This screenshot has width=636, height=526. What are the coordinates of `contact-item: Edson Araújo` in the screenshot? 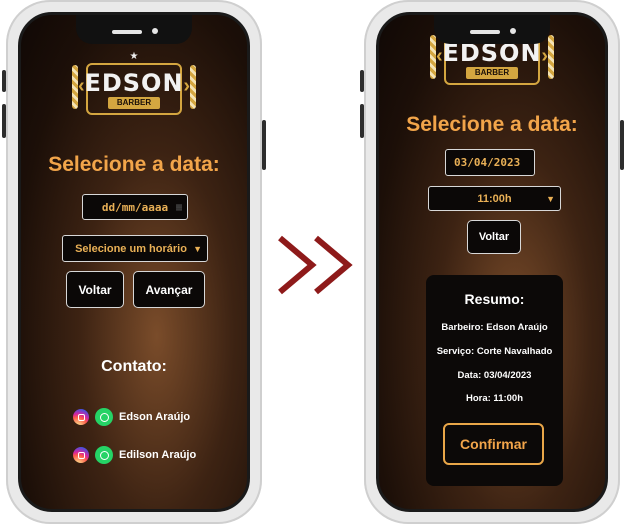 It's located at (131, 417).